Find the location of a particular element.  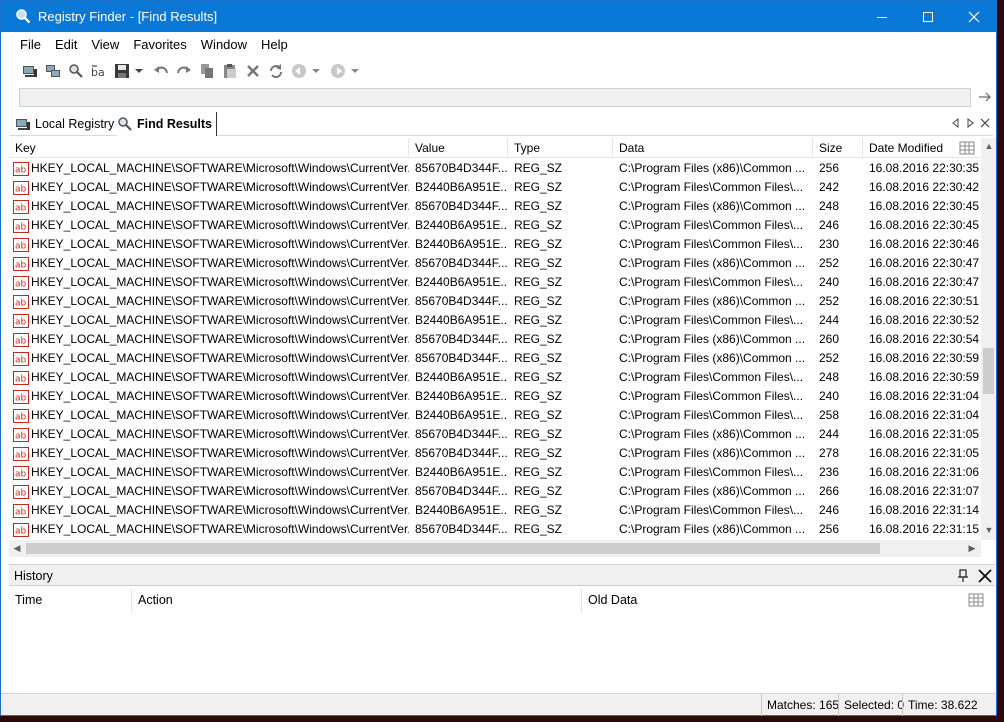

column-header-value: Value is located at coordinates (458, 148).